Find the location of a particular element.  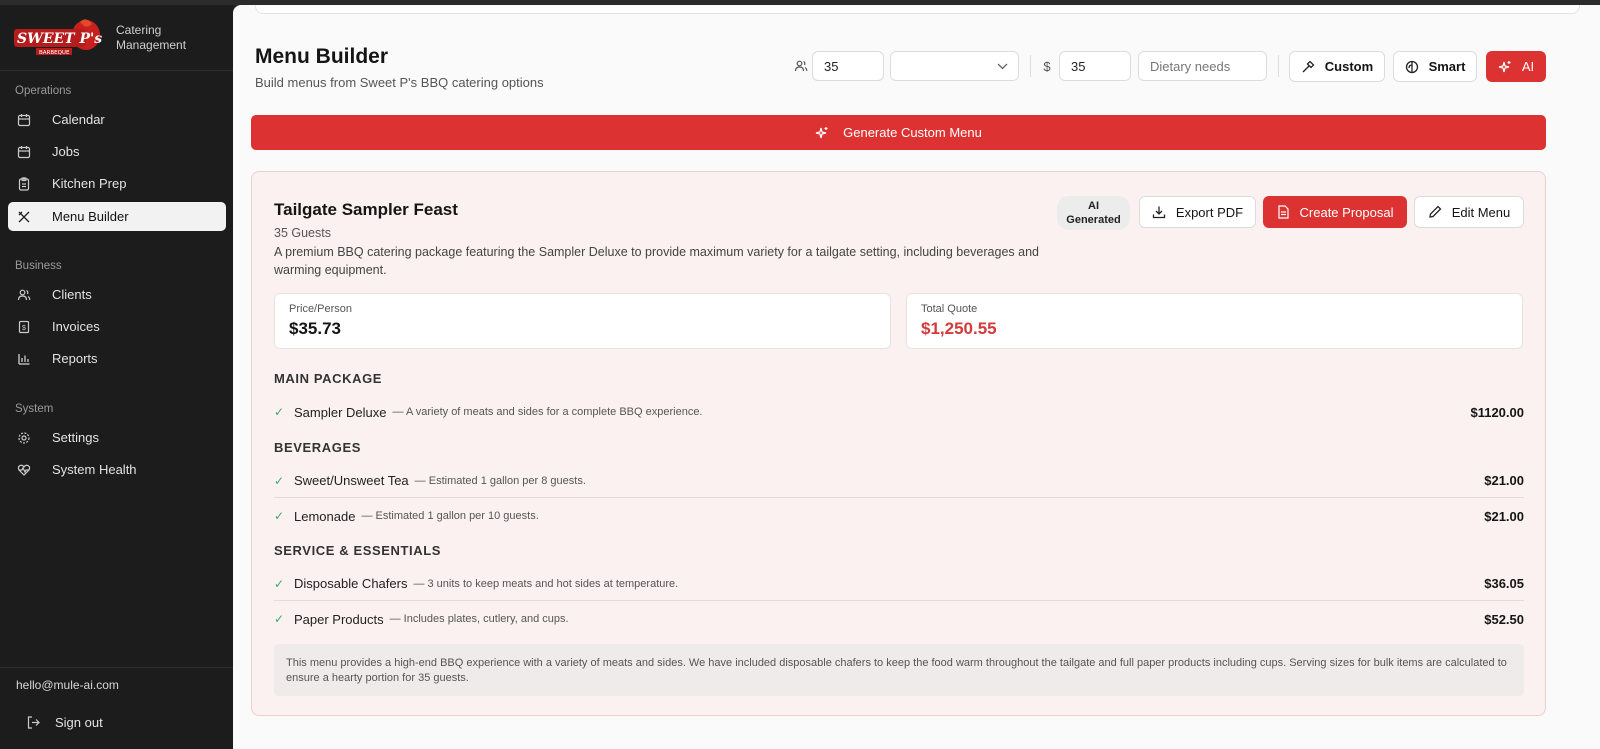

svg-text: BARBEQUE is located at coordinates (54, 53).